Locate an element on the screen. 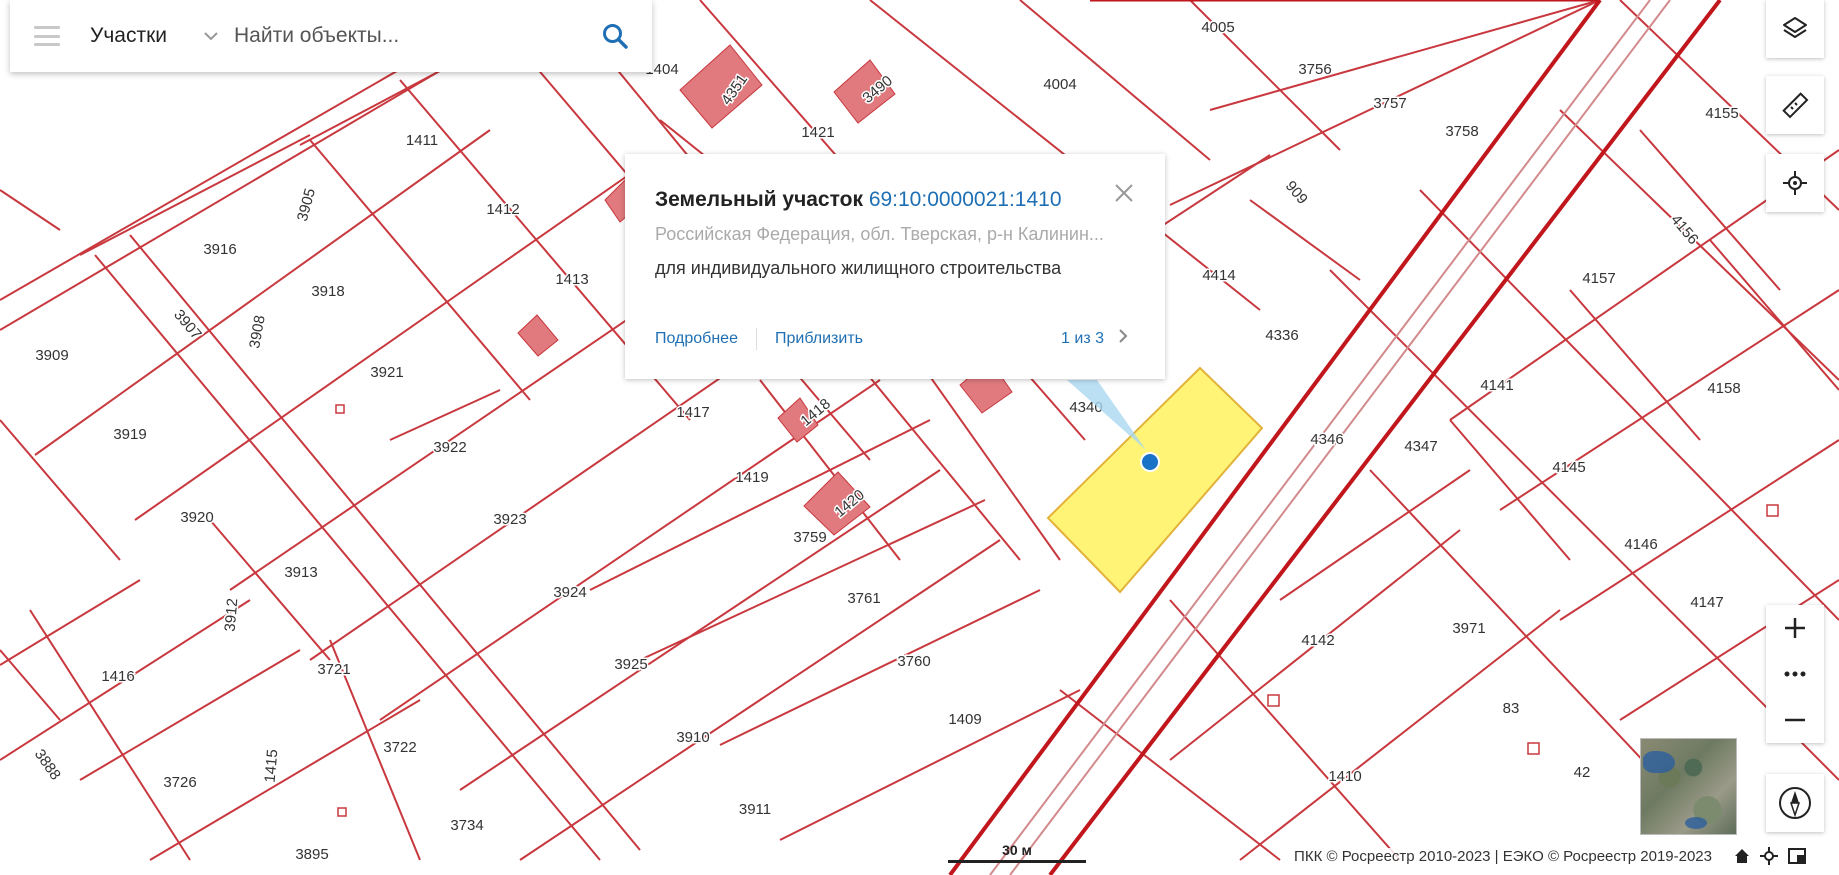 The width and height of the screenshot is (1839, 875). parcel-label: 4414 is located at coordinates (1218, 275).